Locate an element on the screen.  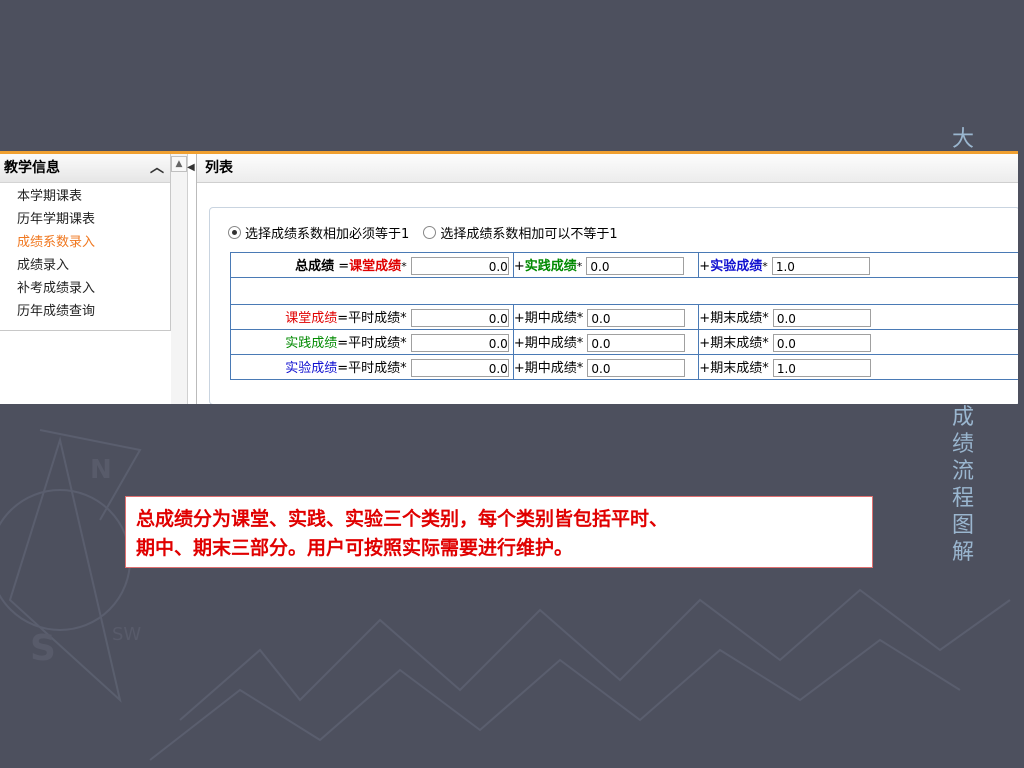
classroom-category: 课堂成绩 is located at coordinates (311, 318).